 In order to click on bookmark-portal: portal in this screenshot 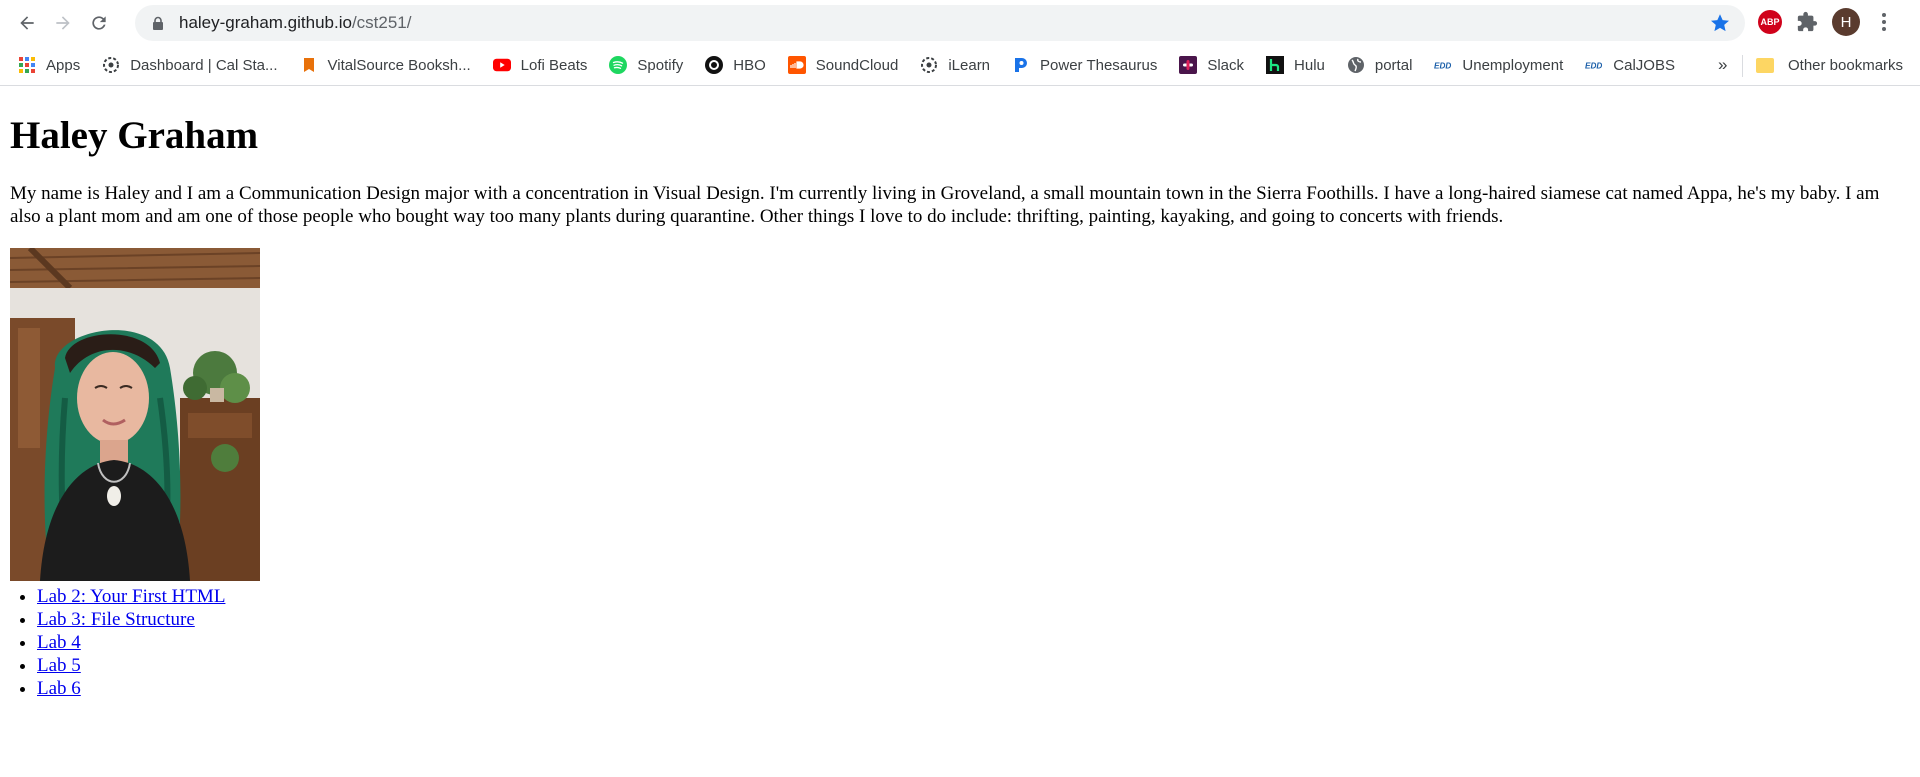, I will do `click(1380, 65)`.